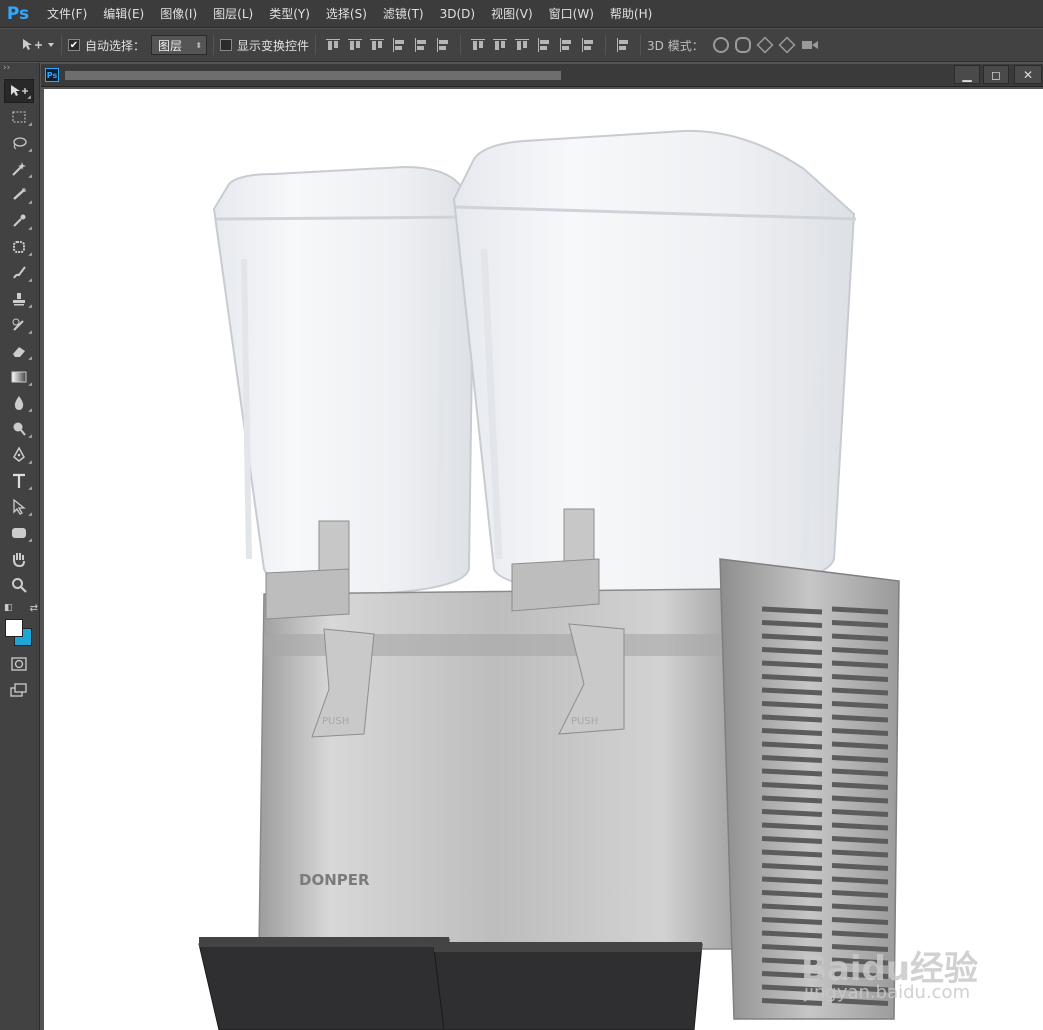 This screenshot has width=1043, height=1030. I want to click on menu-item: 图层(L), so click(233, 14).